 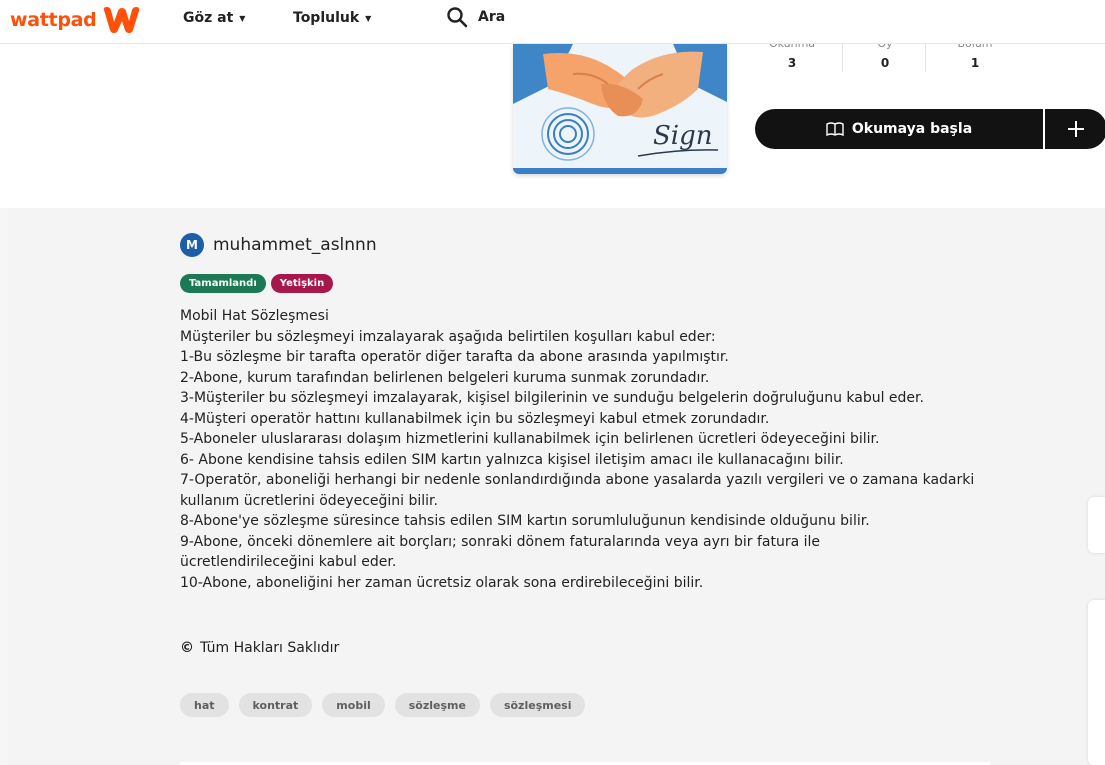 I want to click on stat-label: Oy, so click(x=885, y=49).